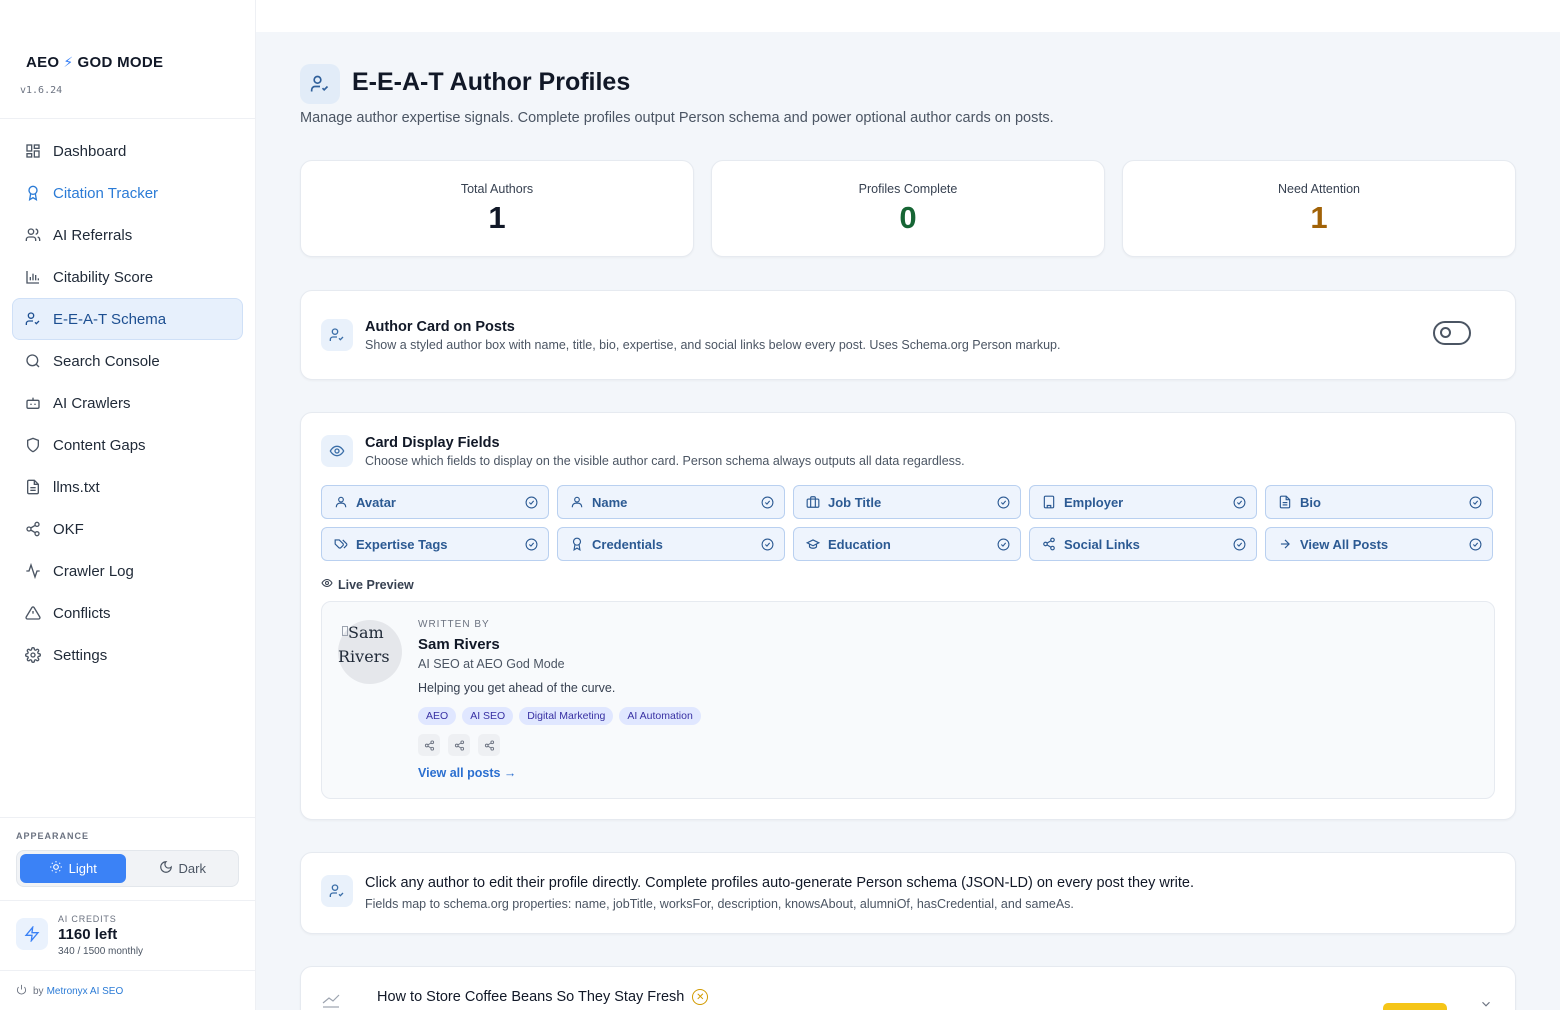 The width and height of the screenshot is (1560, 1010). I want to click on sidebar-item-ai-referrals: AI Referrals, so click(127, 235).